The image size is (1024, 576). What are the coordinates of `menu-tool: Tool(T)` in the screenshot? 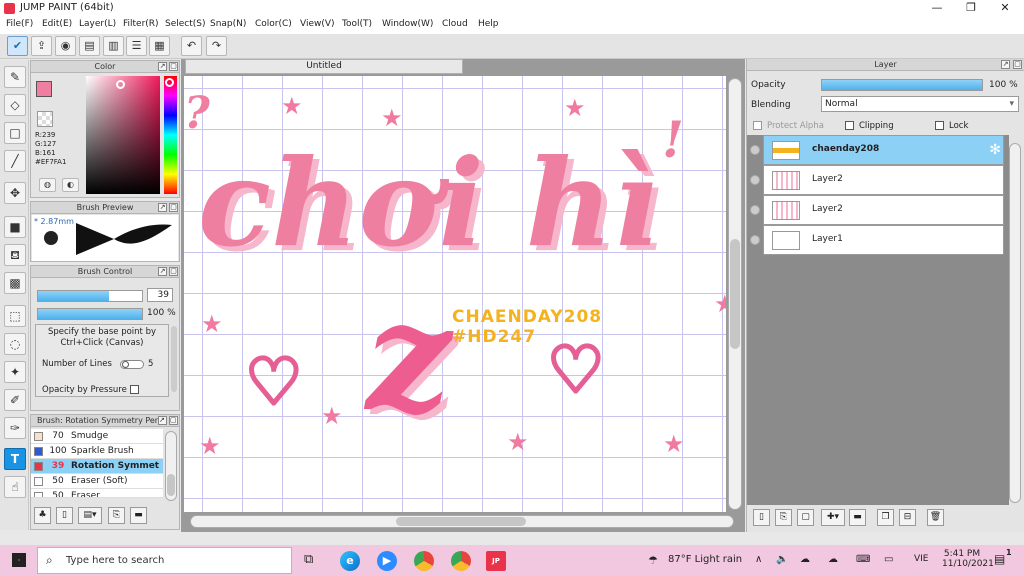 It's located at (357, 24).